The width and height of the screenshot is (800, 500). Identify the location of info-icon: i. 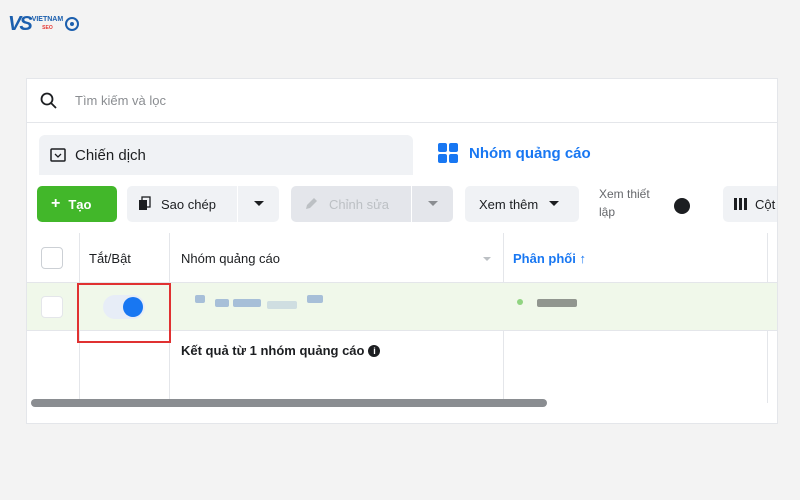
(374, 350).